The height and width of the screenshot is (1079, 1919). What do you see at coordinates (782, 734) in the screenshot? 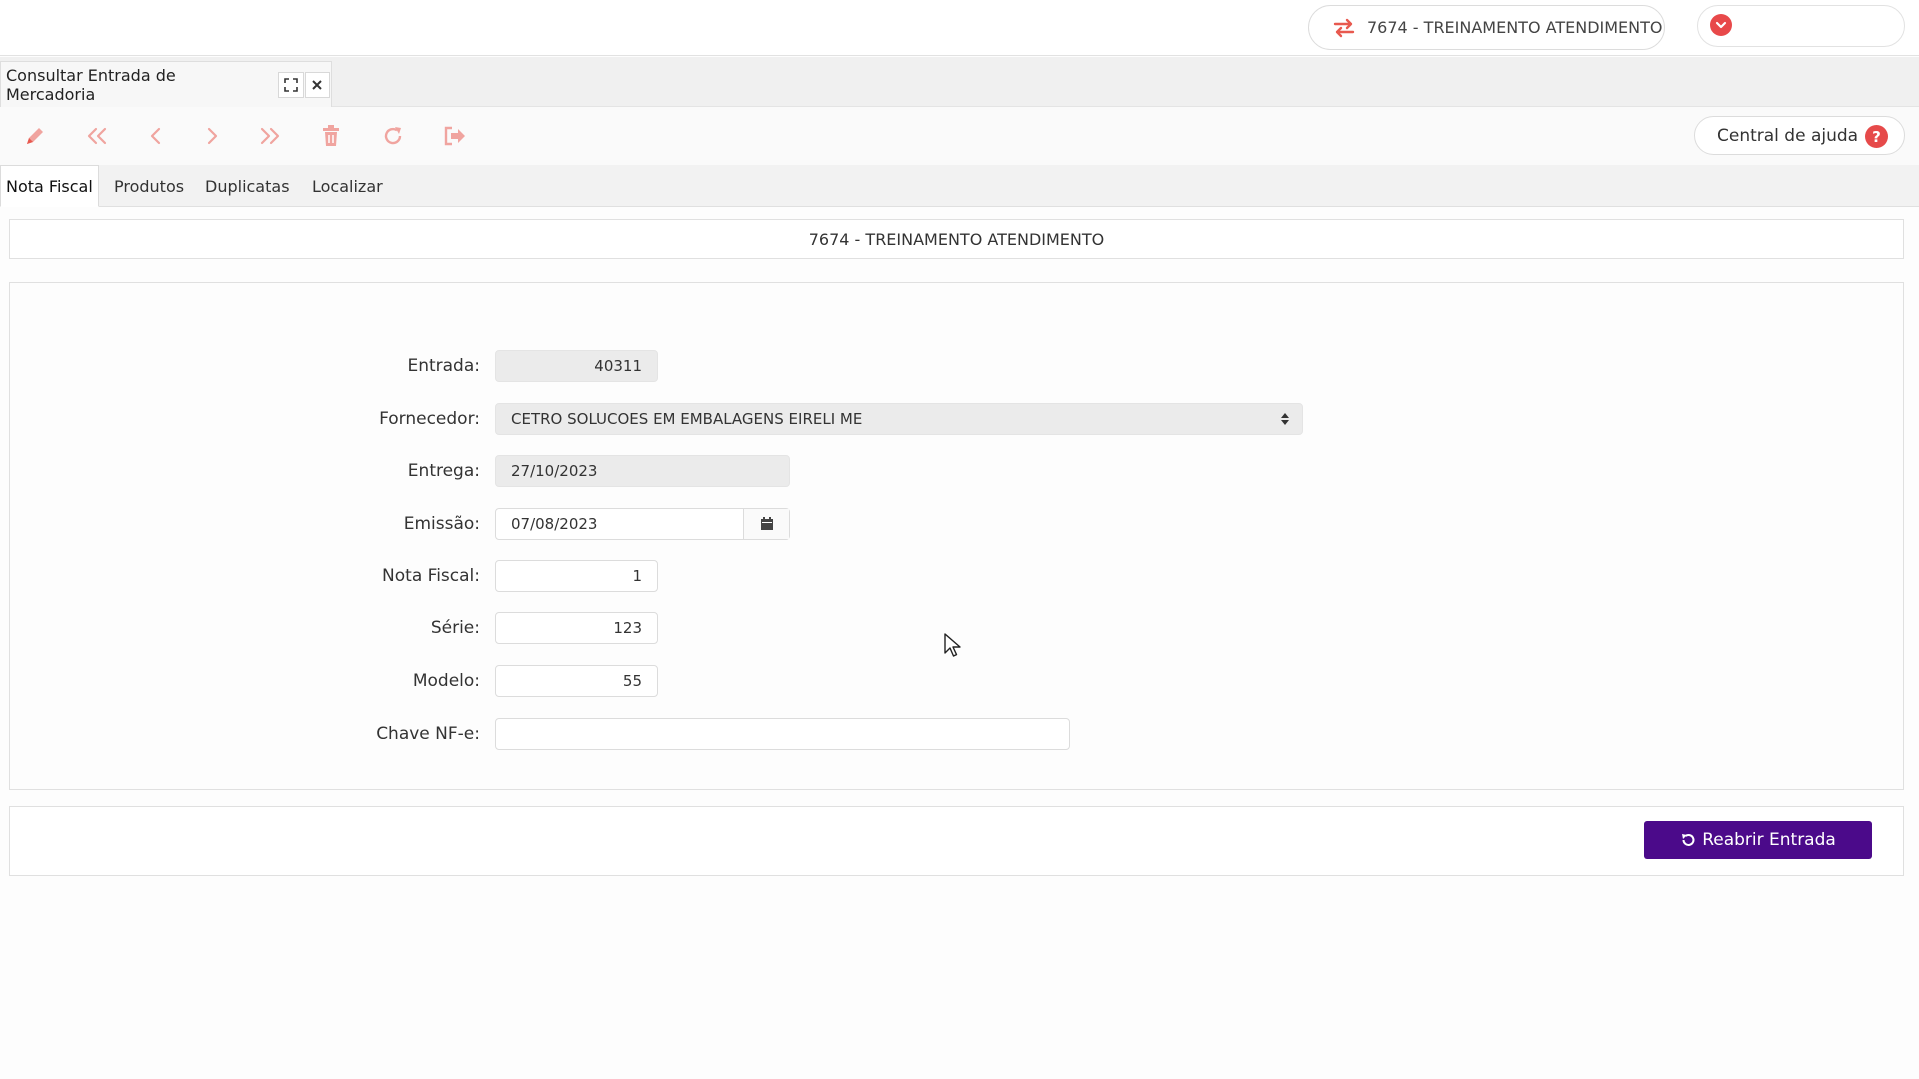
I see `chave-nfe-field` at bounding box center [782, 734].